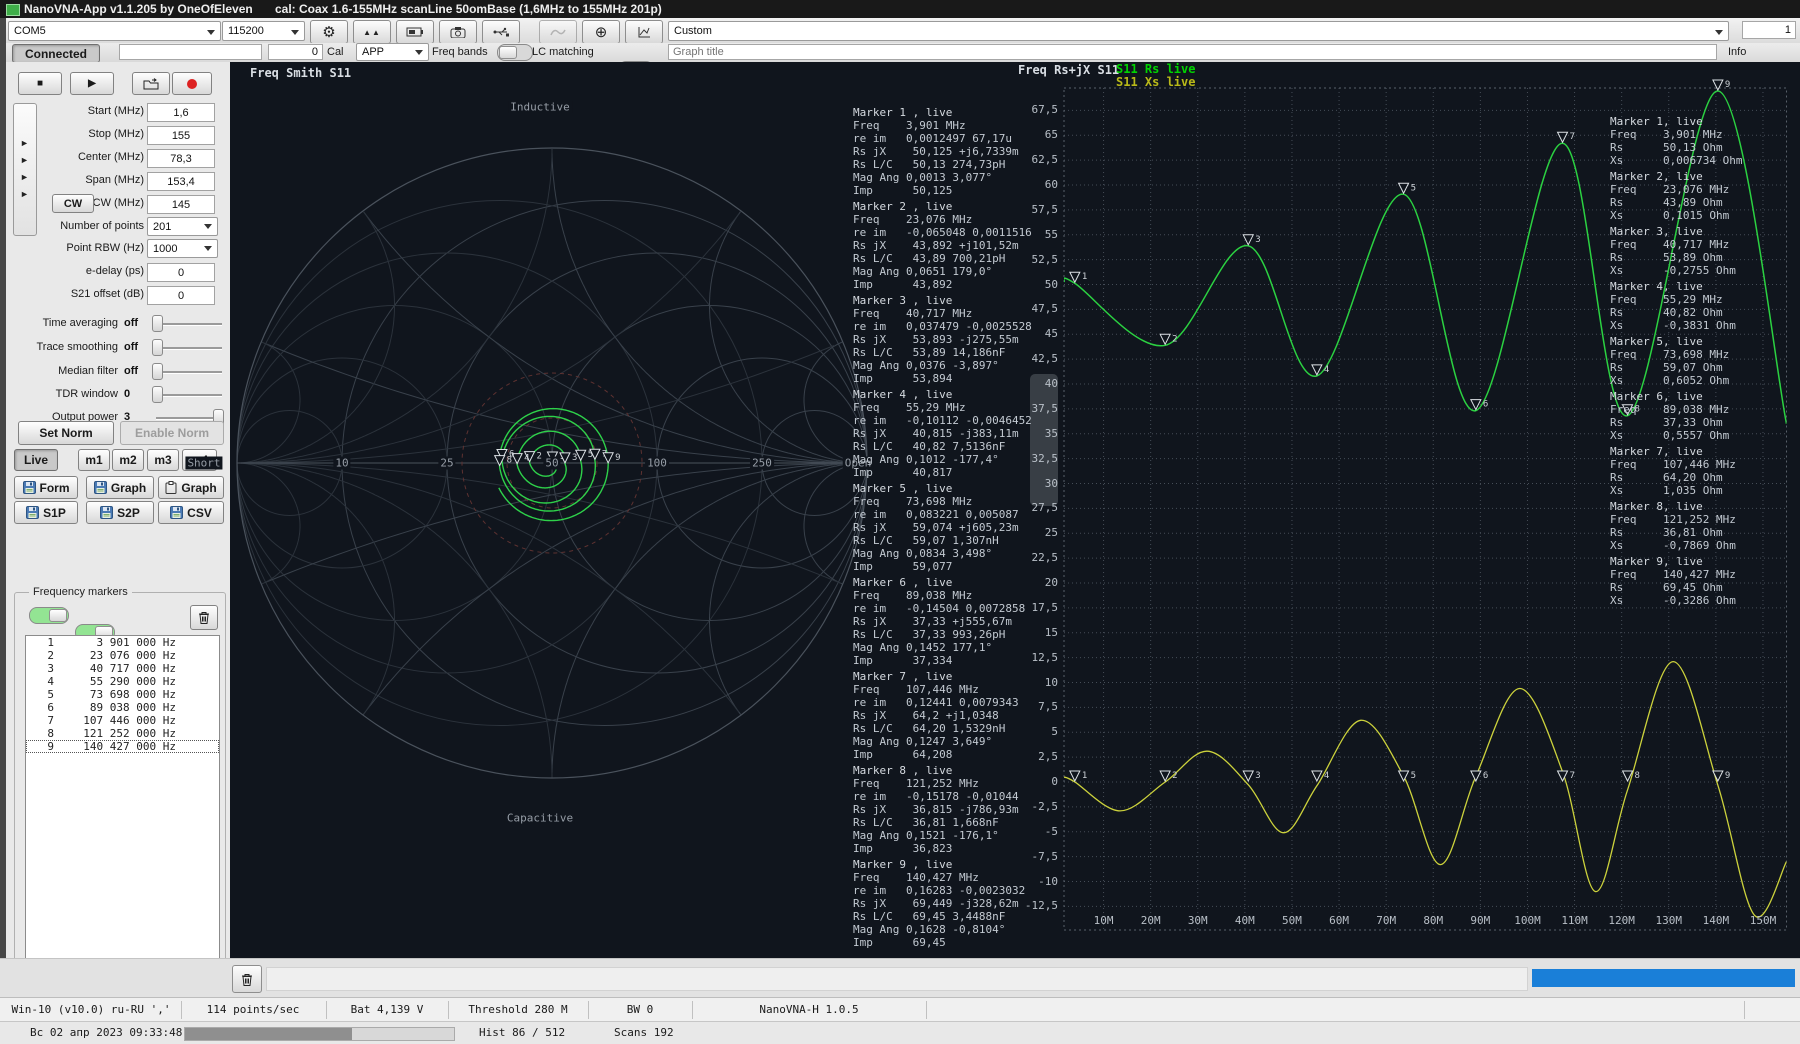 The height and width of the screenshot is (1044, 1800). I want to click on list-item: 9 140 427 000 Hz, so click(122, 746).